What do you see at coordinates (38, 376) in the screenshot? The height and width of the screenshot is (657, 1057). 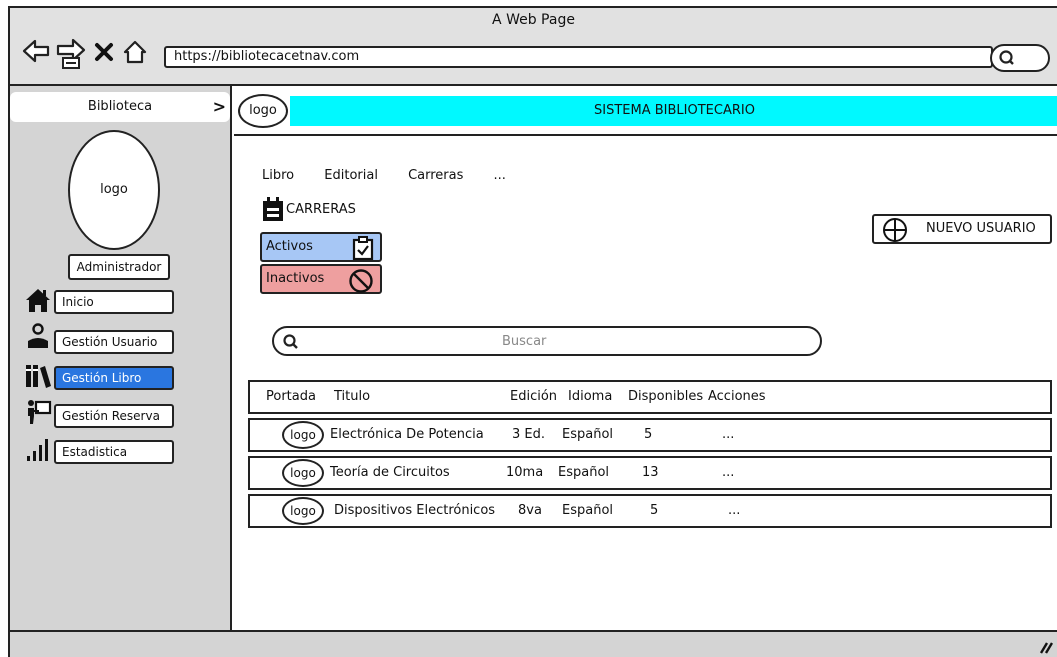 I see `books-icon` at bounding box center [38, 376].